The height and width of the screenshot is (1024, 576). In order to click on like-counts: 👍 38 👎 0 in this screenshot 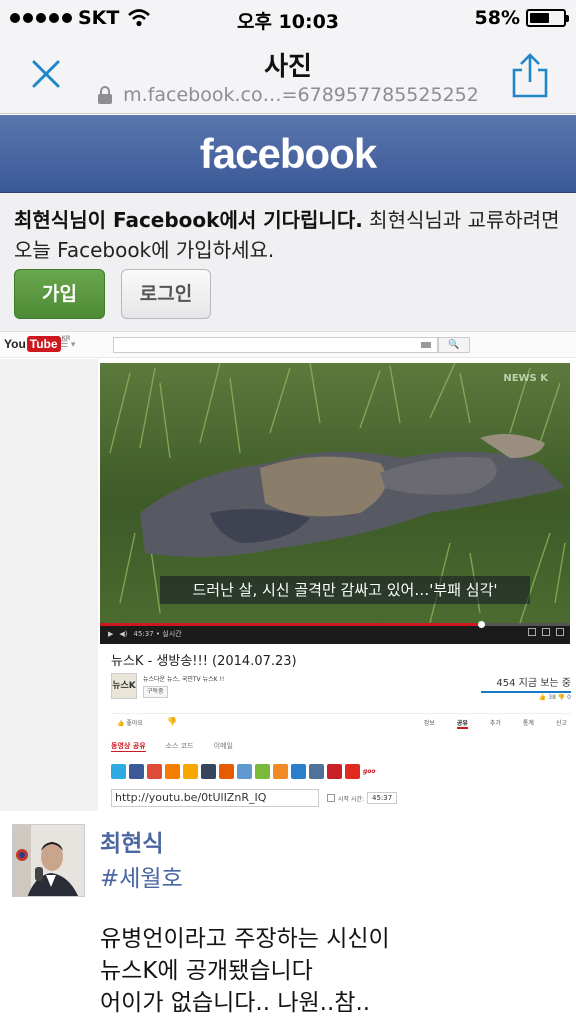, I will do `click(554, 697)`.